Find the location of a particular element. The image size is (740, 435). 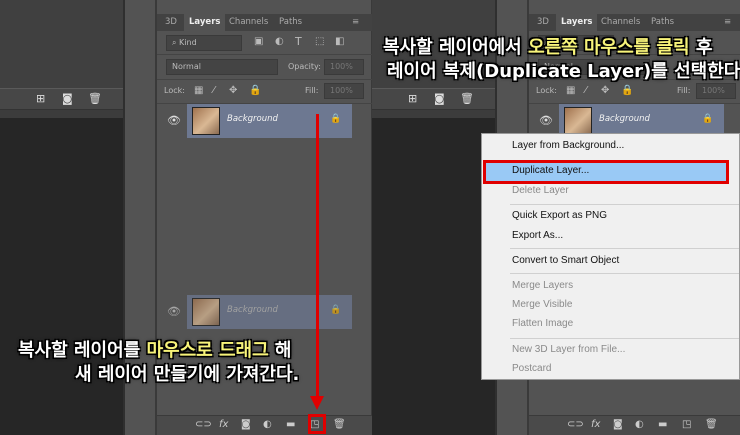

opacity-input: 100% is located at coordinates (344, 67).